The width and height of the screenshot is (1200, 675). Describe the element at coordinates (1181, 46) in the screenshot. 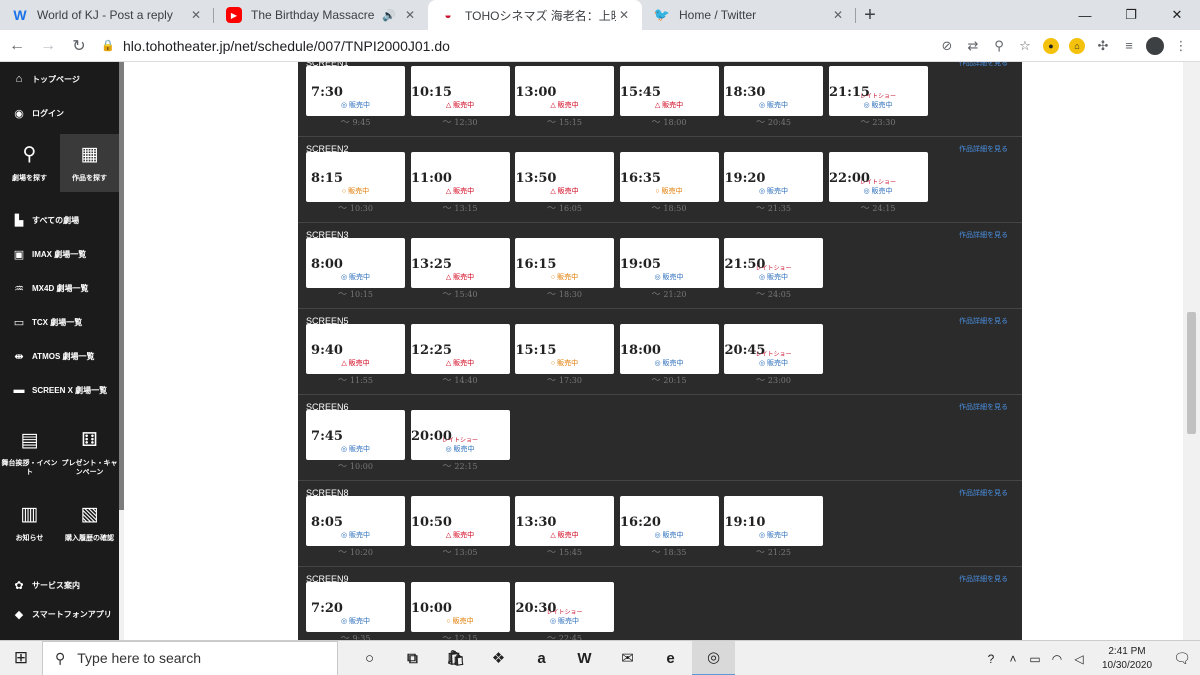

I see `menu-icon: ⋮` at that location.